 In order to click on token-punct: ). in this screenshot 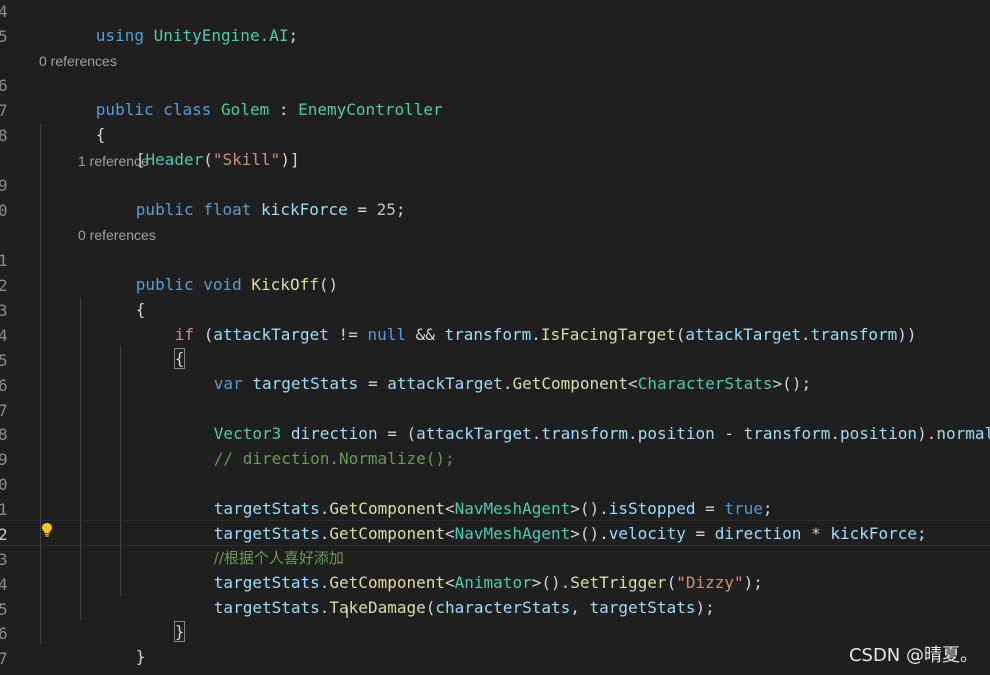, I will do `click(927, 433)`.